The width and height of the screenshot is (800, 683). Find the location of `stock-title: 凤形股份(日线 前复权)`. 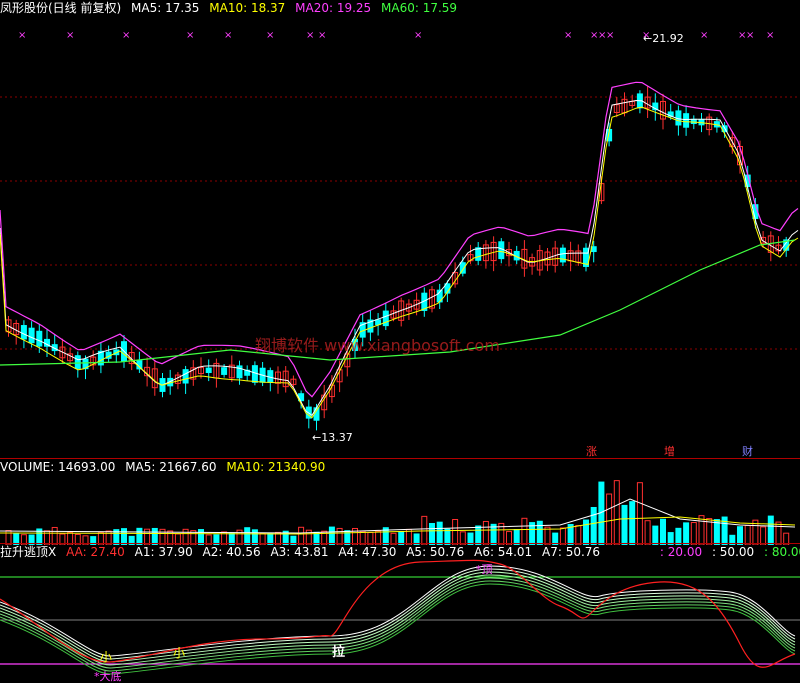

stock-title: 凤形股份(日线 前复权) is located at coordinates (61, 8).